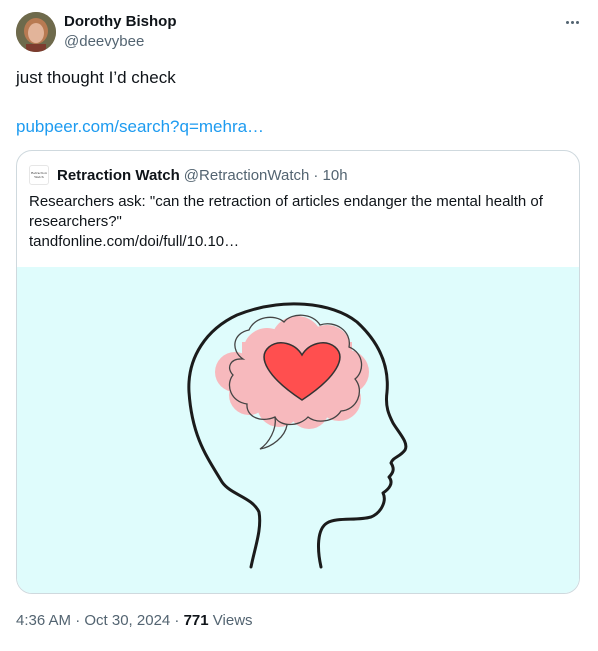 Image resolution: width=598 pixels, height=651 pixels. I want to click on author-name: Dorothy Bishop, so click(120, 21).